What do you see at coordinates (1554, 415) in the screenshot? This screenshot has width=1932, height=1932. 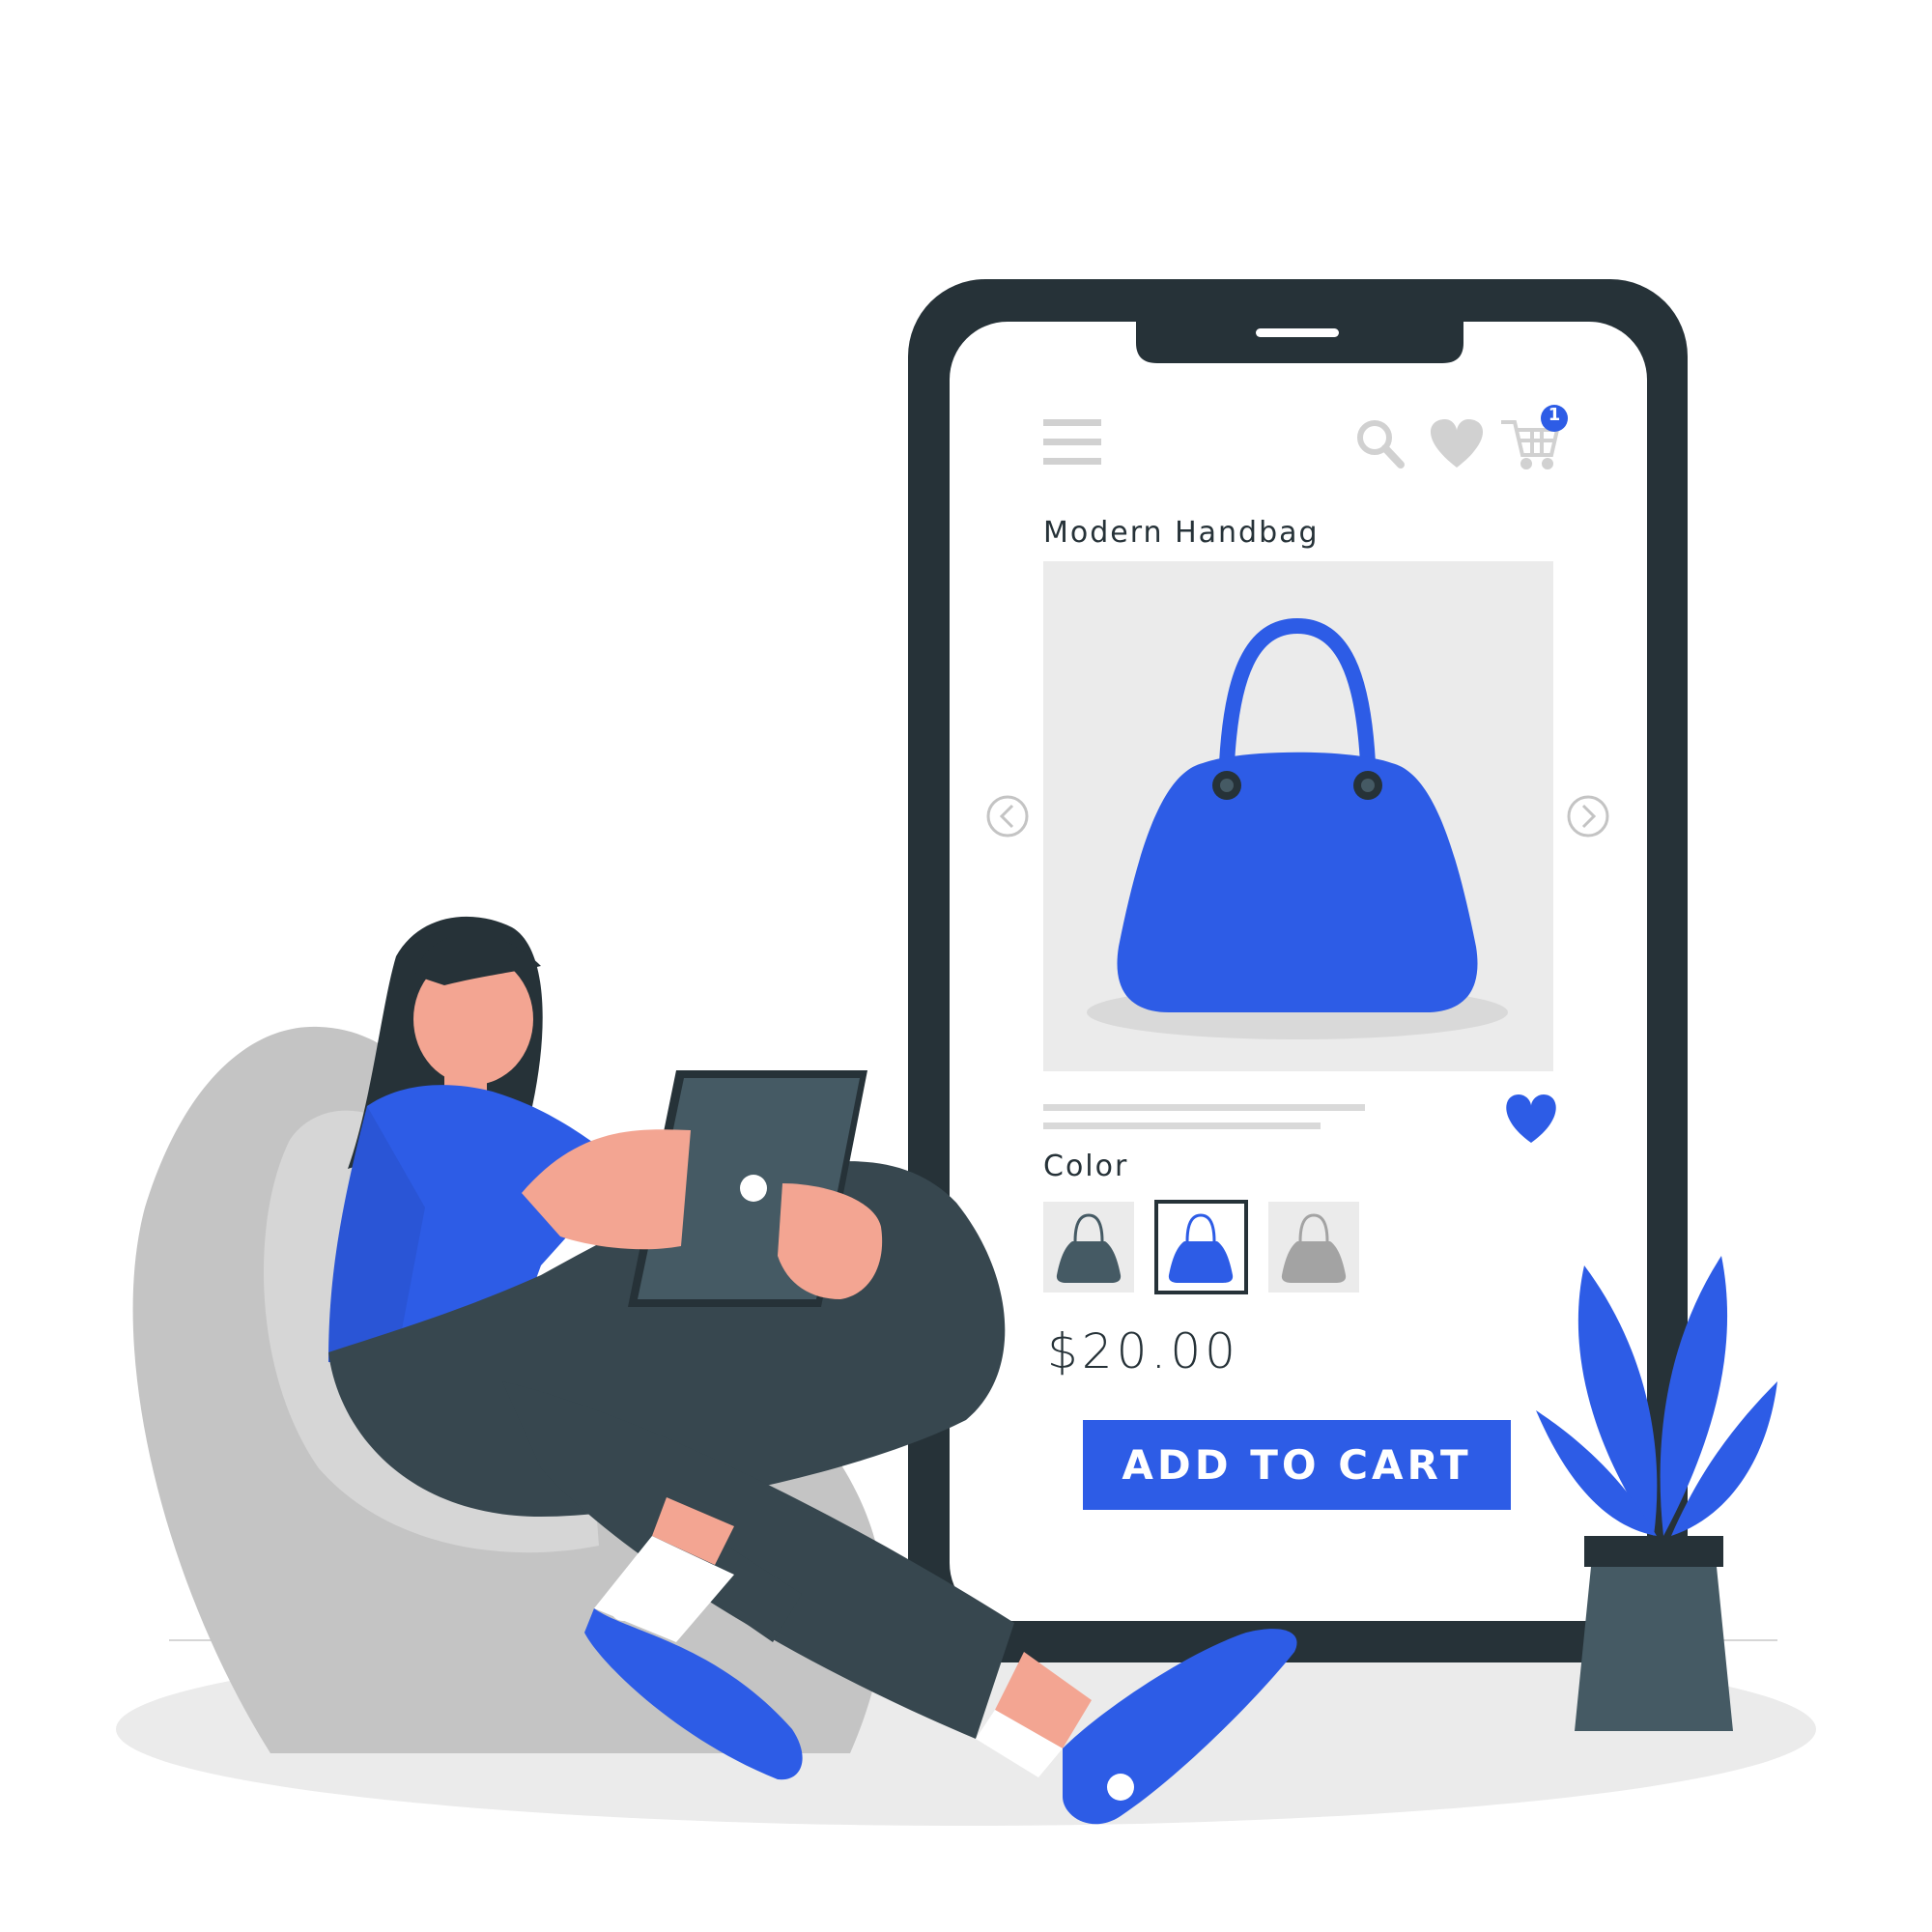 I see `cart-count-badge-label: 1` at bounding box center [1554, 415].